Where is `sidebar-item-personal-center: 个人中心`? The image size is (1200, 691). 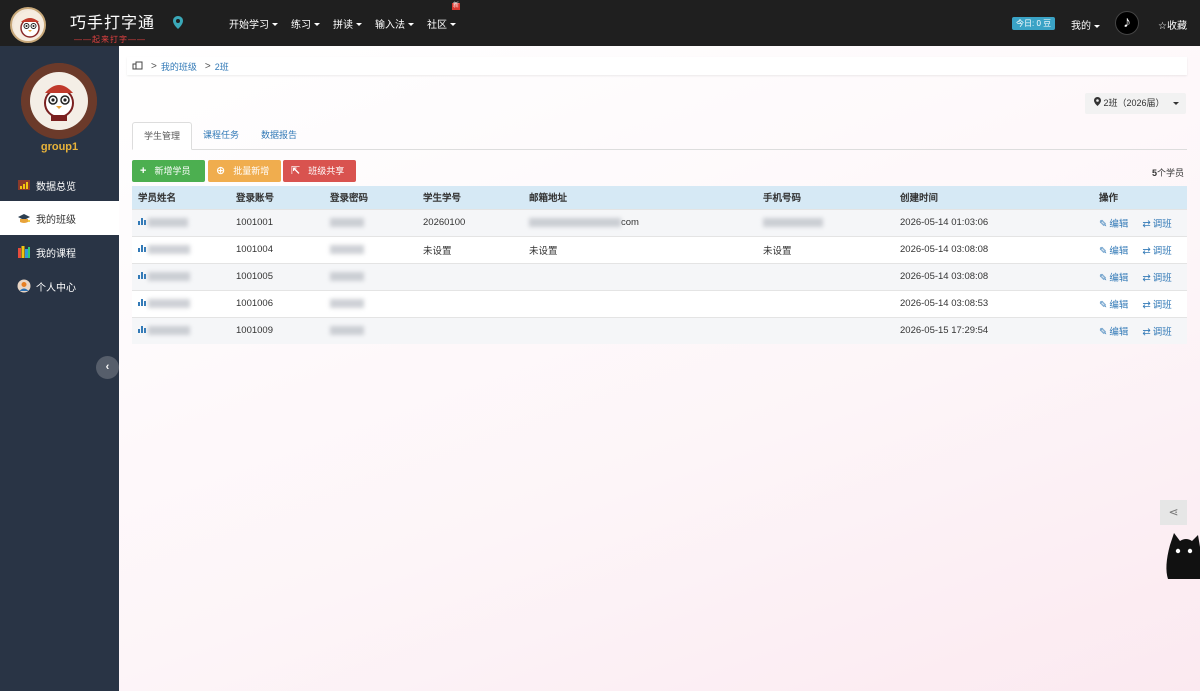
sidebar-item-personal-center: 个人中心 is located at coordinates (59, 286).